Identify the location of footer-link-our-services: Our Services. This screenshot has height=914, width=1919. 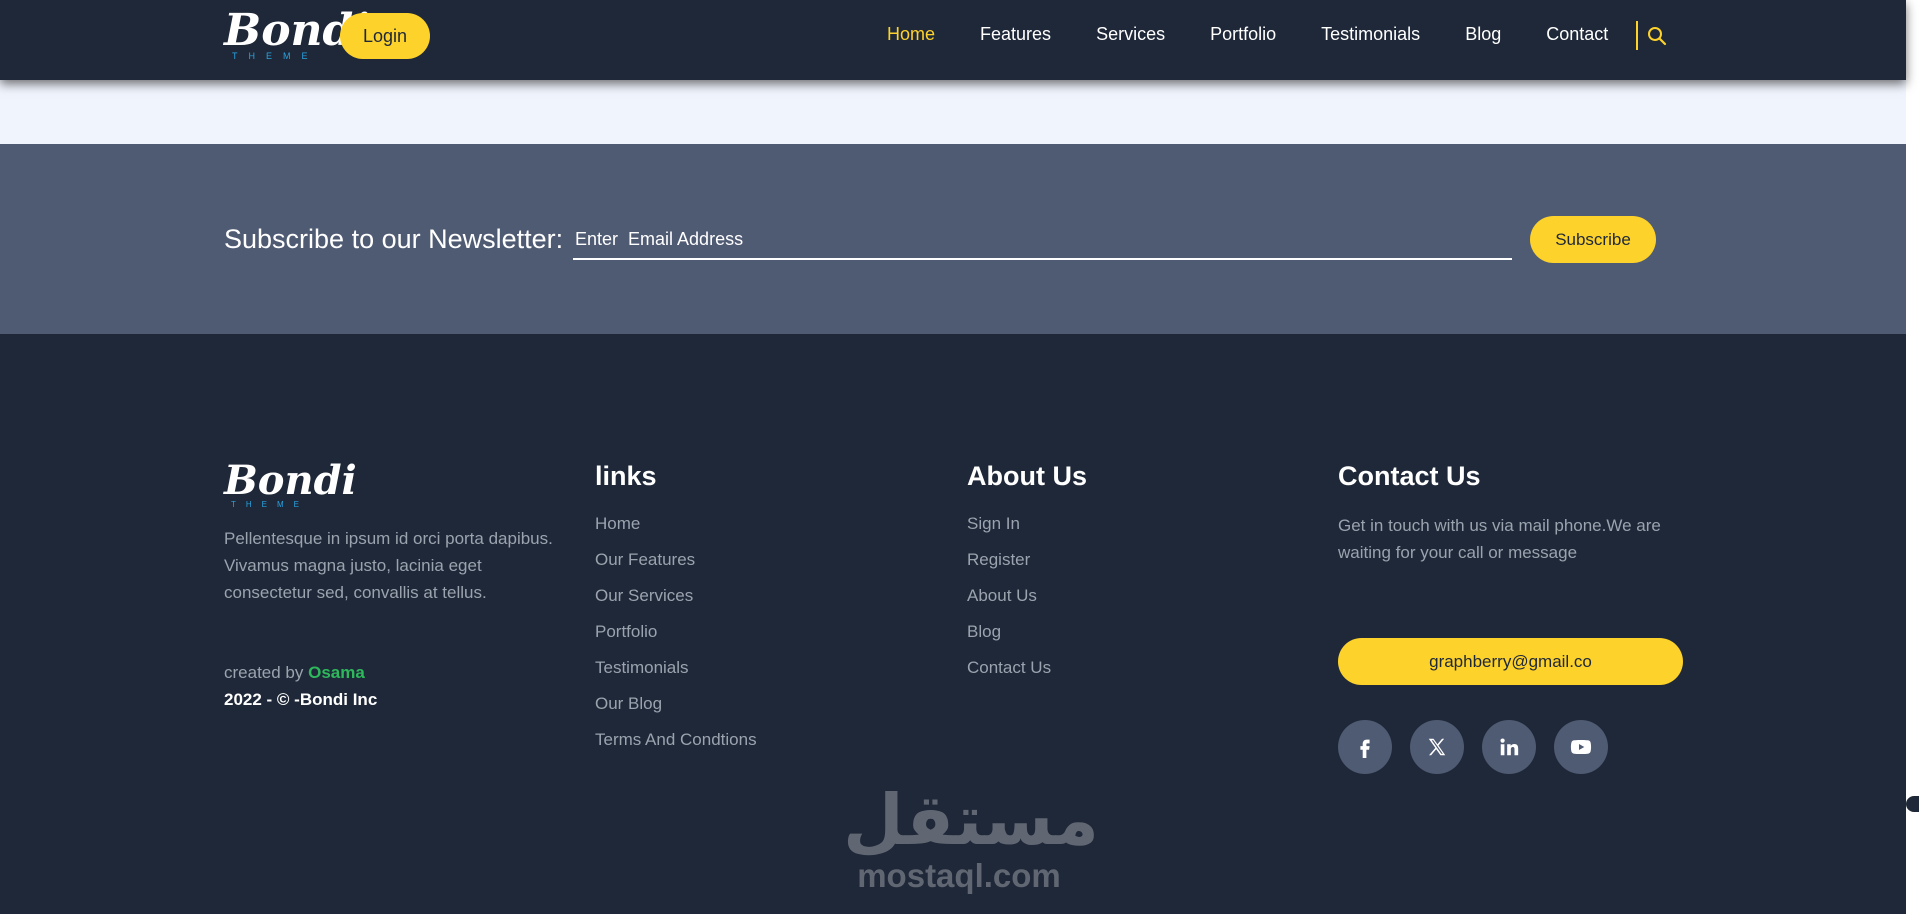
(676, 603).